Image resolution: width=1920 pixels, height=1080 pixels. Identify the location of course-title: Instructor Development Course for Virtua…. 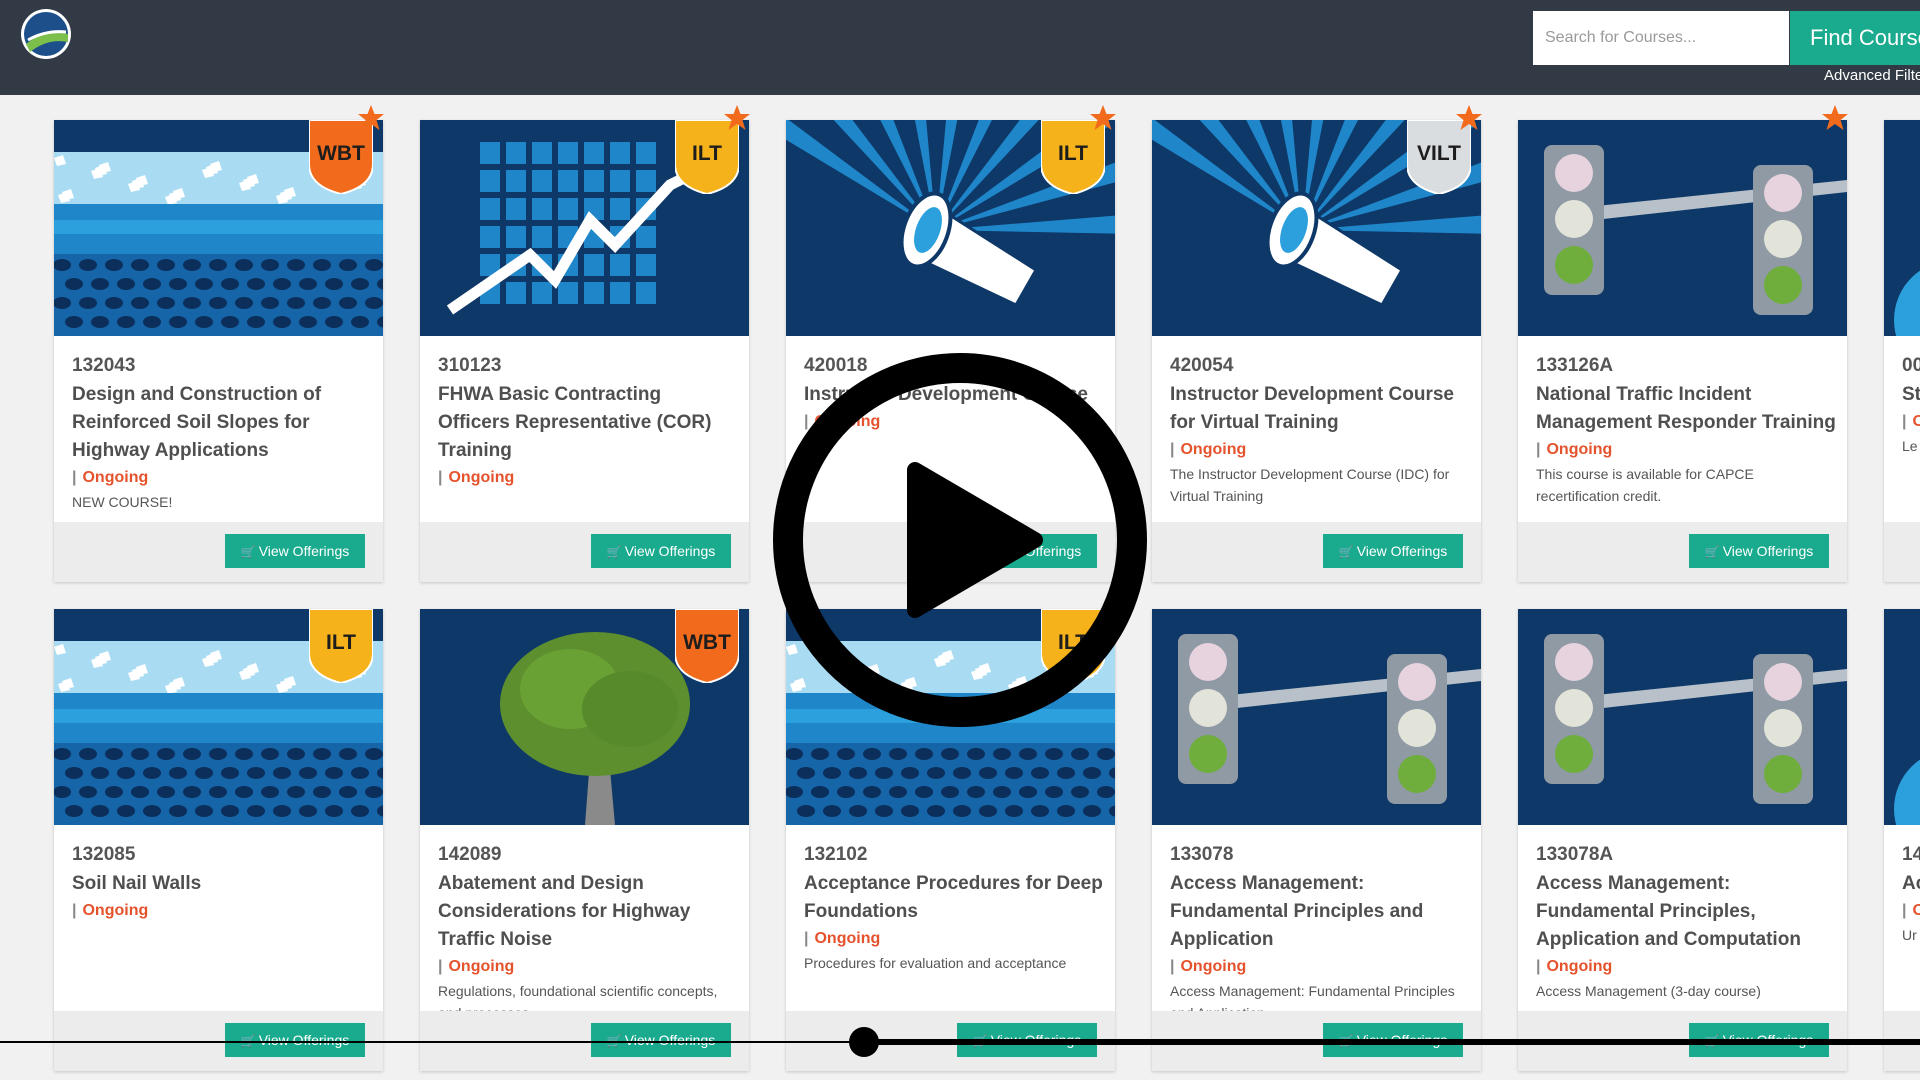
(1320, 409).